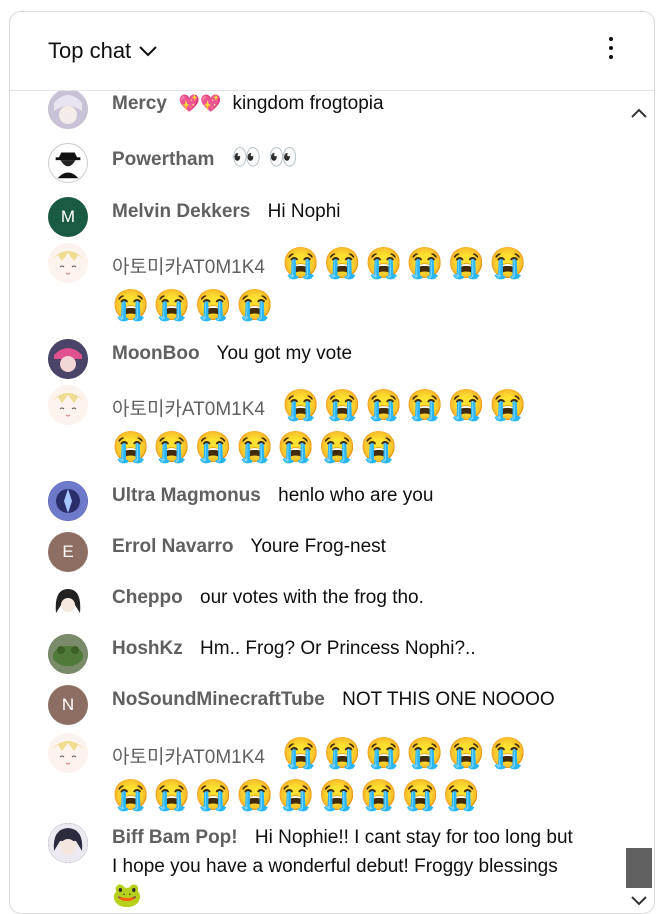 Image resolution: width=657 pixels, height=914 pixels. Describe the element at coordinates (139, 103) in the screenshot. I see `author-name: Mercy` at that location.